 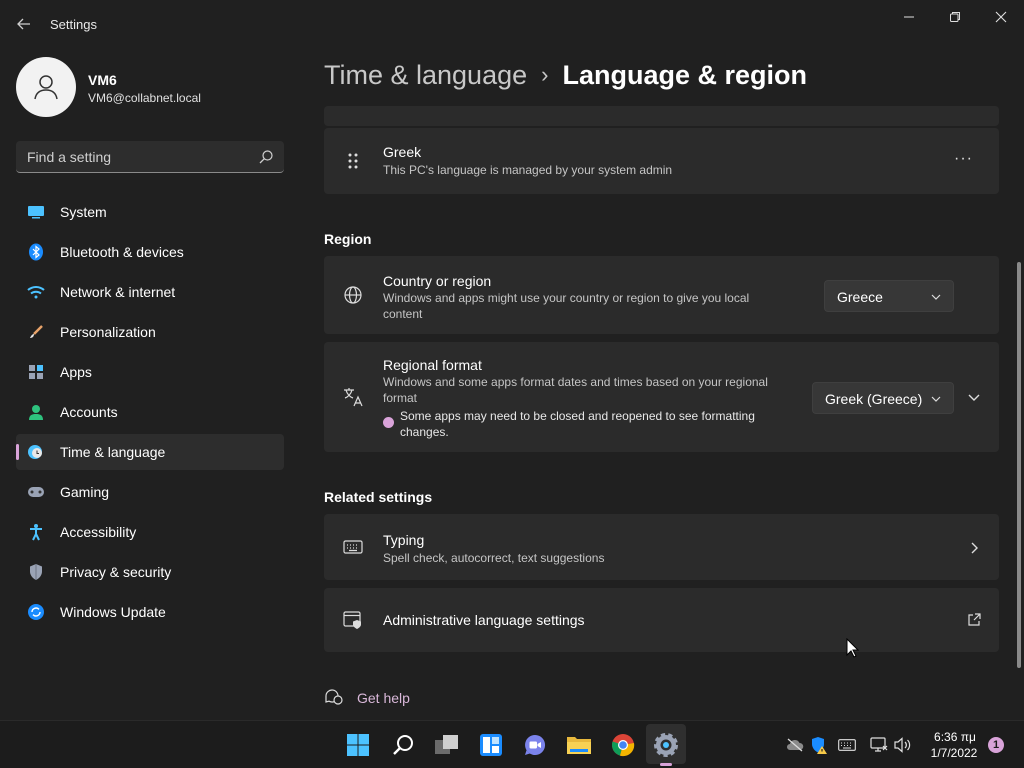 What do you see at coordinates (963, 159) in the screenshot?
I see `more-options-button: ···` at bounding box center [963, 159].